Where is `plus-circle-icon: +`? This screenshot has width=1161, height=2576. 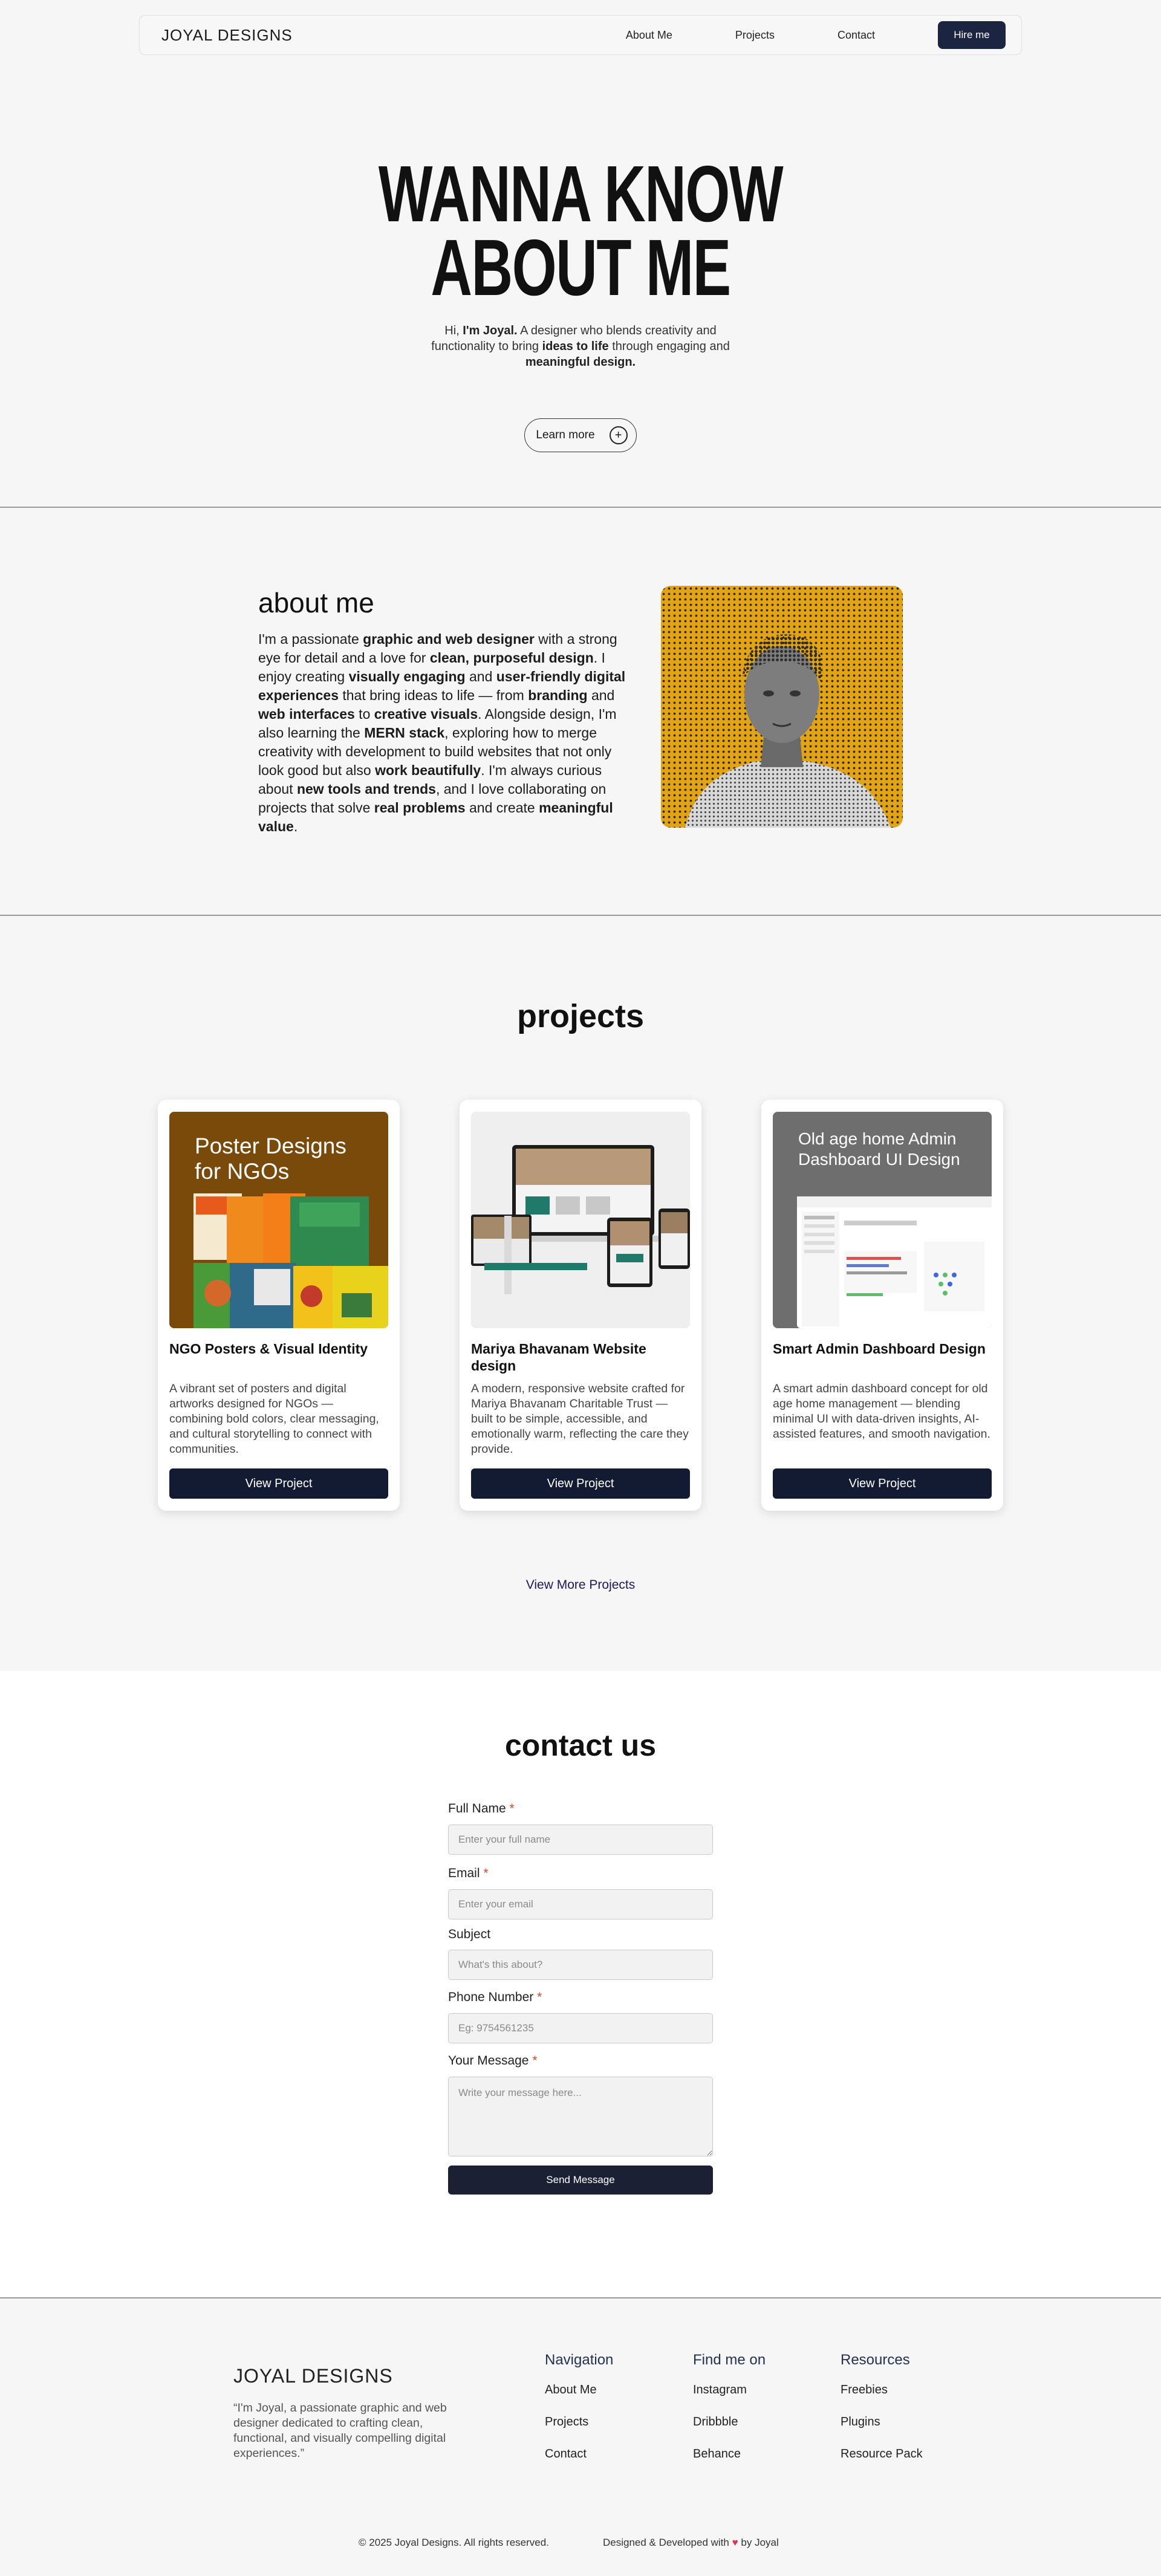 plus-circle-icon: + is located at coordinates (618, 435).